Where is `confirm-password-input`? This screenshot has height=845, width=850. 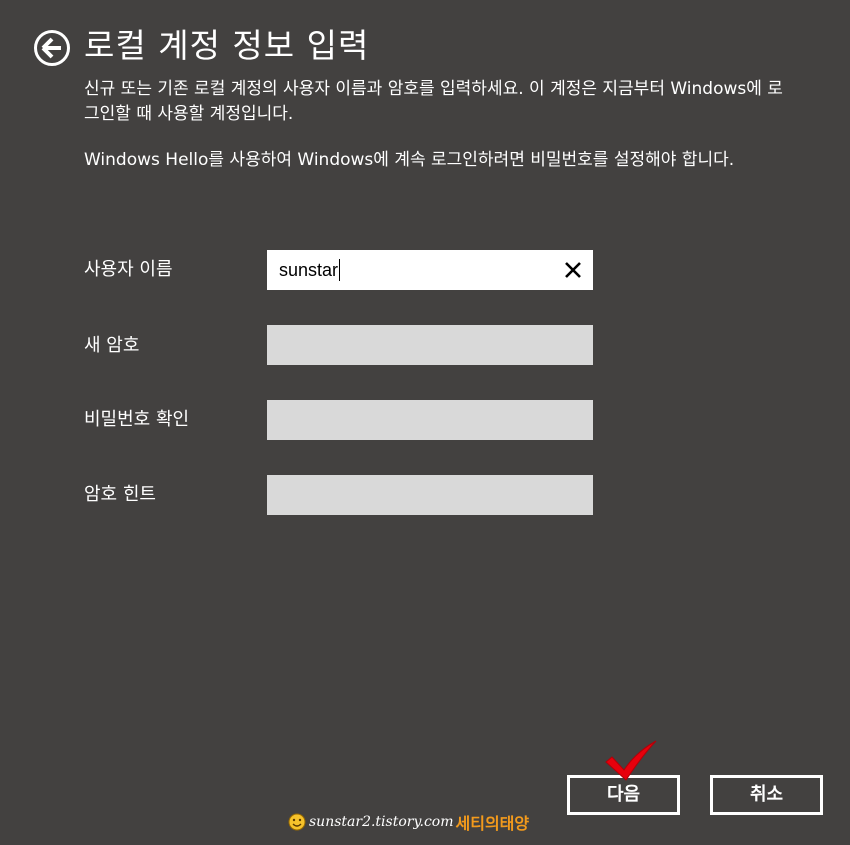 confirm-password-input is located at coordinates (430, 420).